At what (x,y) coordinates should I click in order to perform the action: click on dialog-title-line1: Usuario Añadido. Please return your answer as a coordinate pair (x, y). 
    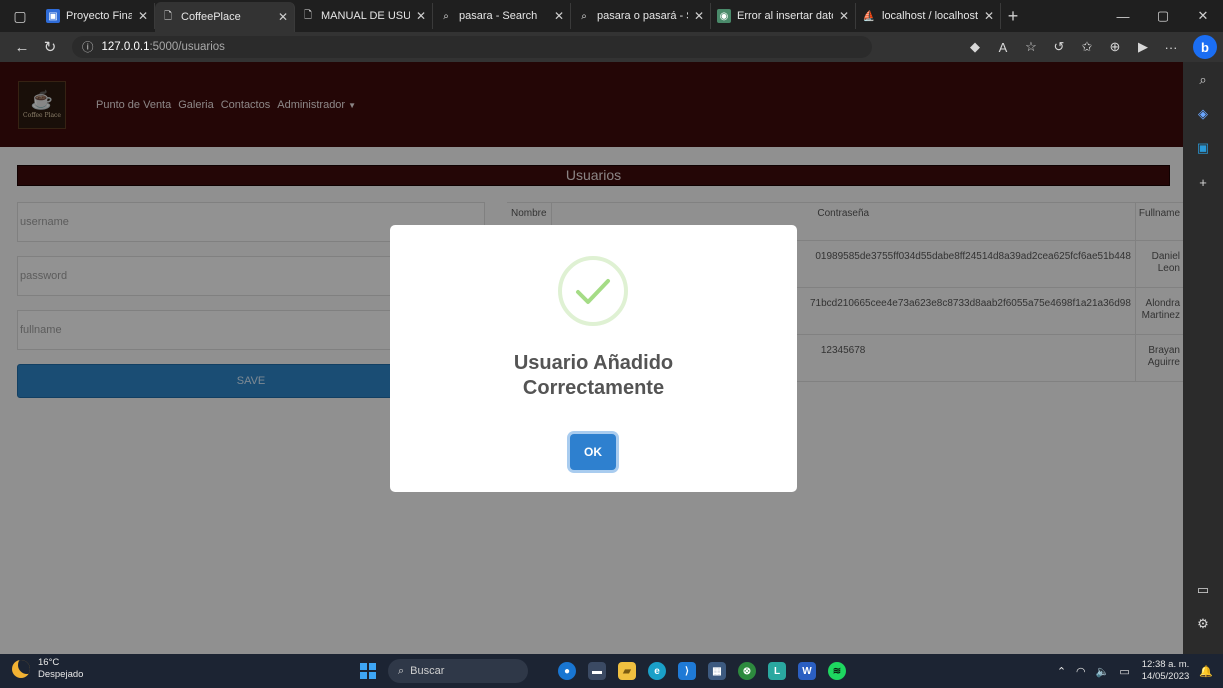
    Looking at the image, I should click on (593, 363).